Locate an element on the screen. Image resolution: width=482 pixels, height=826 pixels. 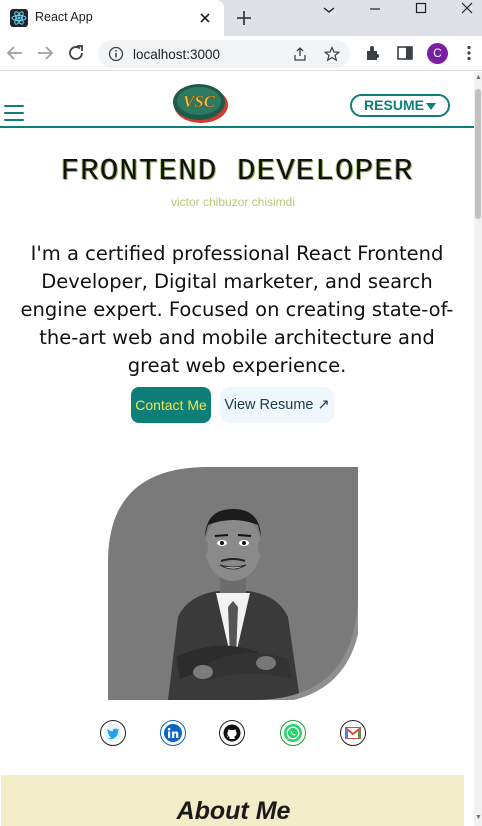
caret-down-icon is located at coordinates (430, 106).